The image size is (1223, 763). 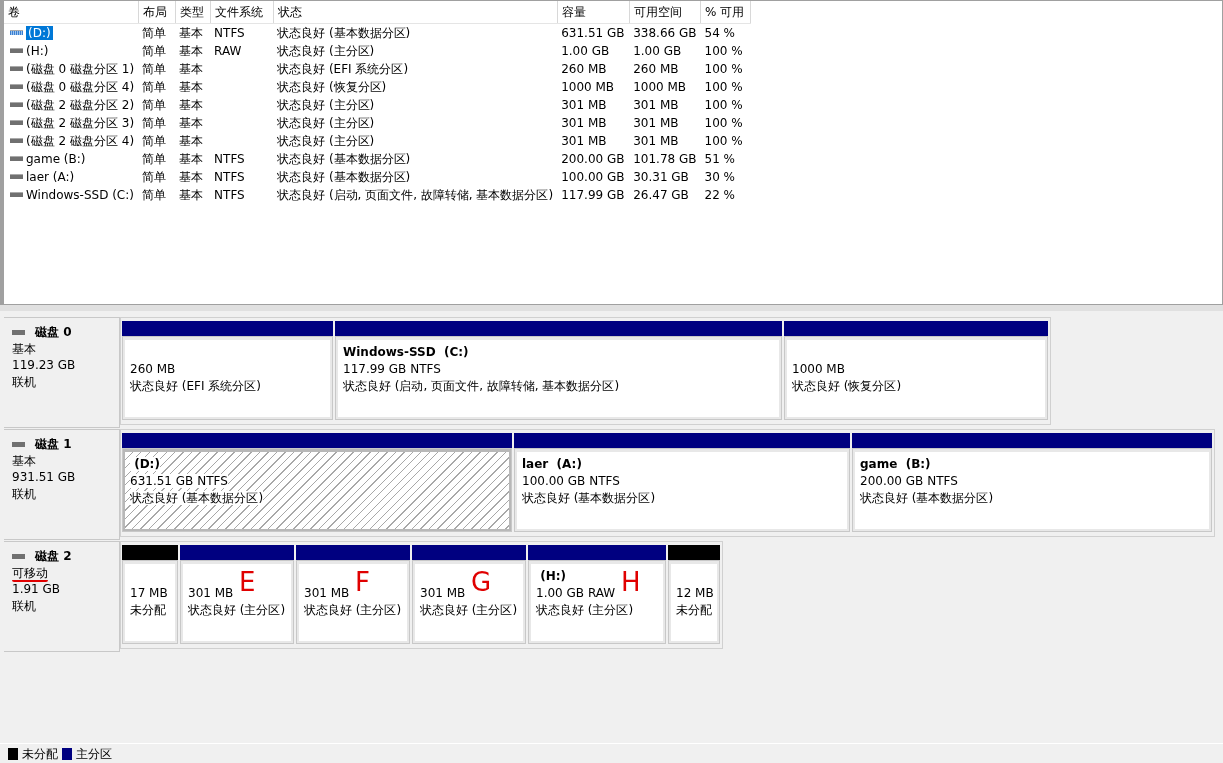 I want to click on table-cell: 260 MB, so click(x=584, y=68).